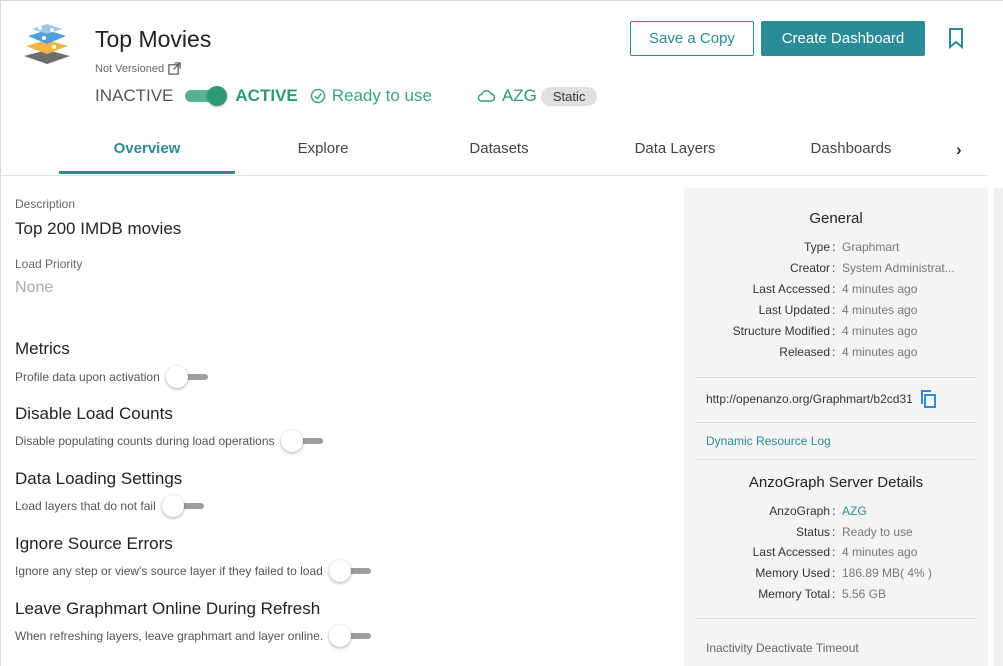 Image resolution: width=1003 pixels, height=666 pixels. What do you see at coordinates (174, 68) in the screenshot?
I see `external-link-icon` at bounding box center [174, 68].